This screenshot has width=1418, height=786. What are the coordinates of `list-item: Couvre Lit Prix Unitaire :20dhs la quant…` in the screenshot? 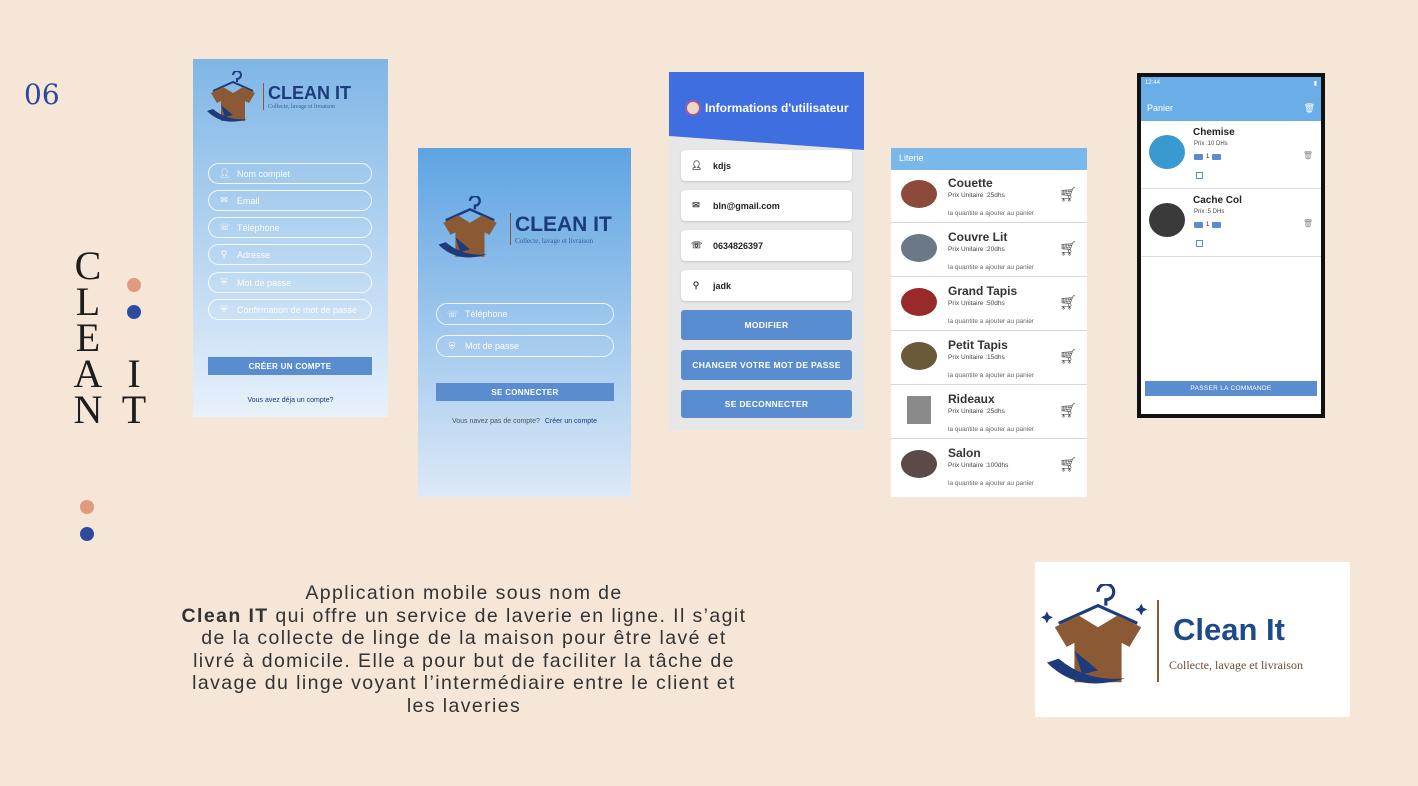 It's located at (989, 250).